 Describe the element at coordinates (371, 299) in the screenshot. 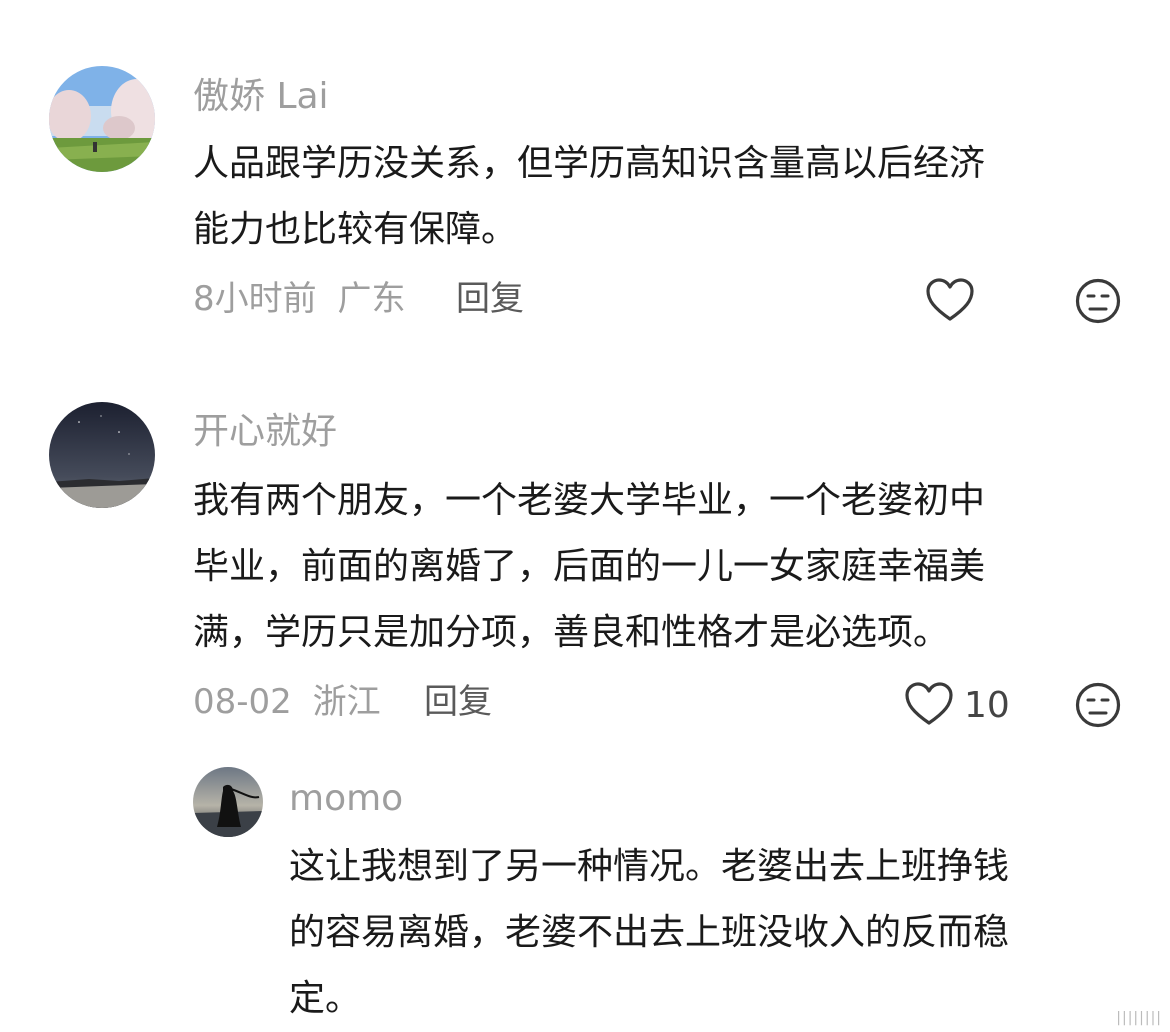

I see `comment-location: 广东` at that location.